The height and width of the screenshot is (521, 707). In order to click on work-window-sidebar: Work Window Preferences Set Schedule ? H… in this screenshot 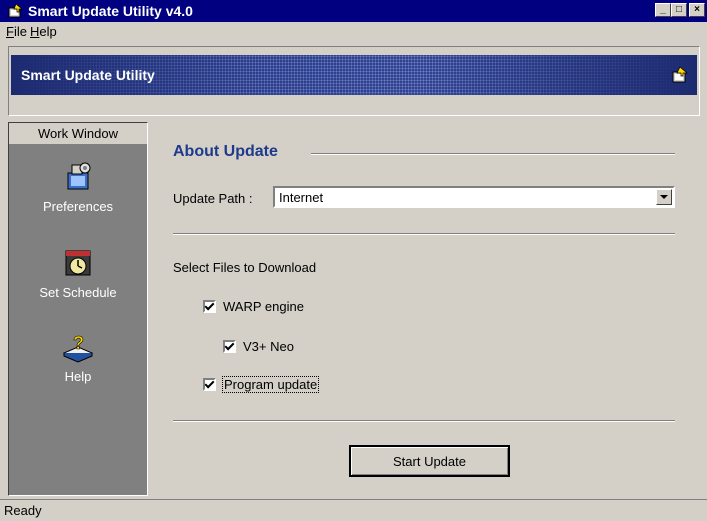, I will do `click(78, 309)`.